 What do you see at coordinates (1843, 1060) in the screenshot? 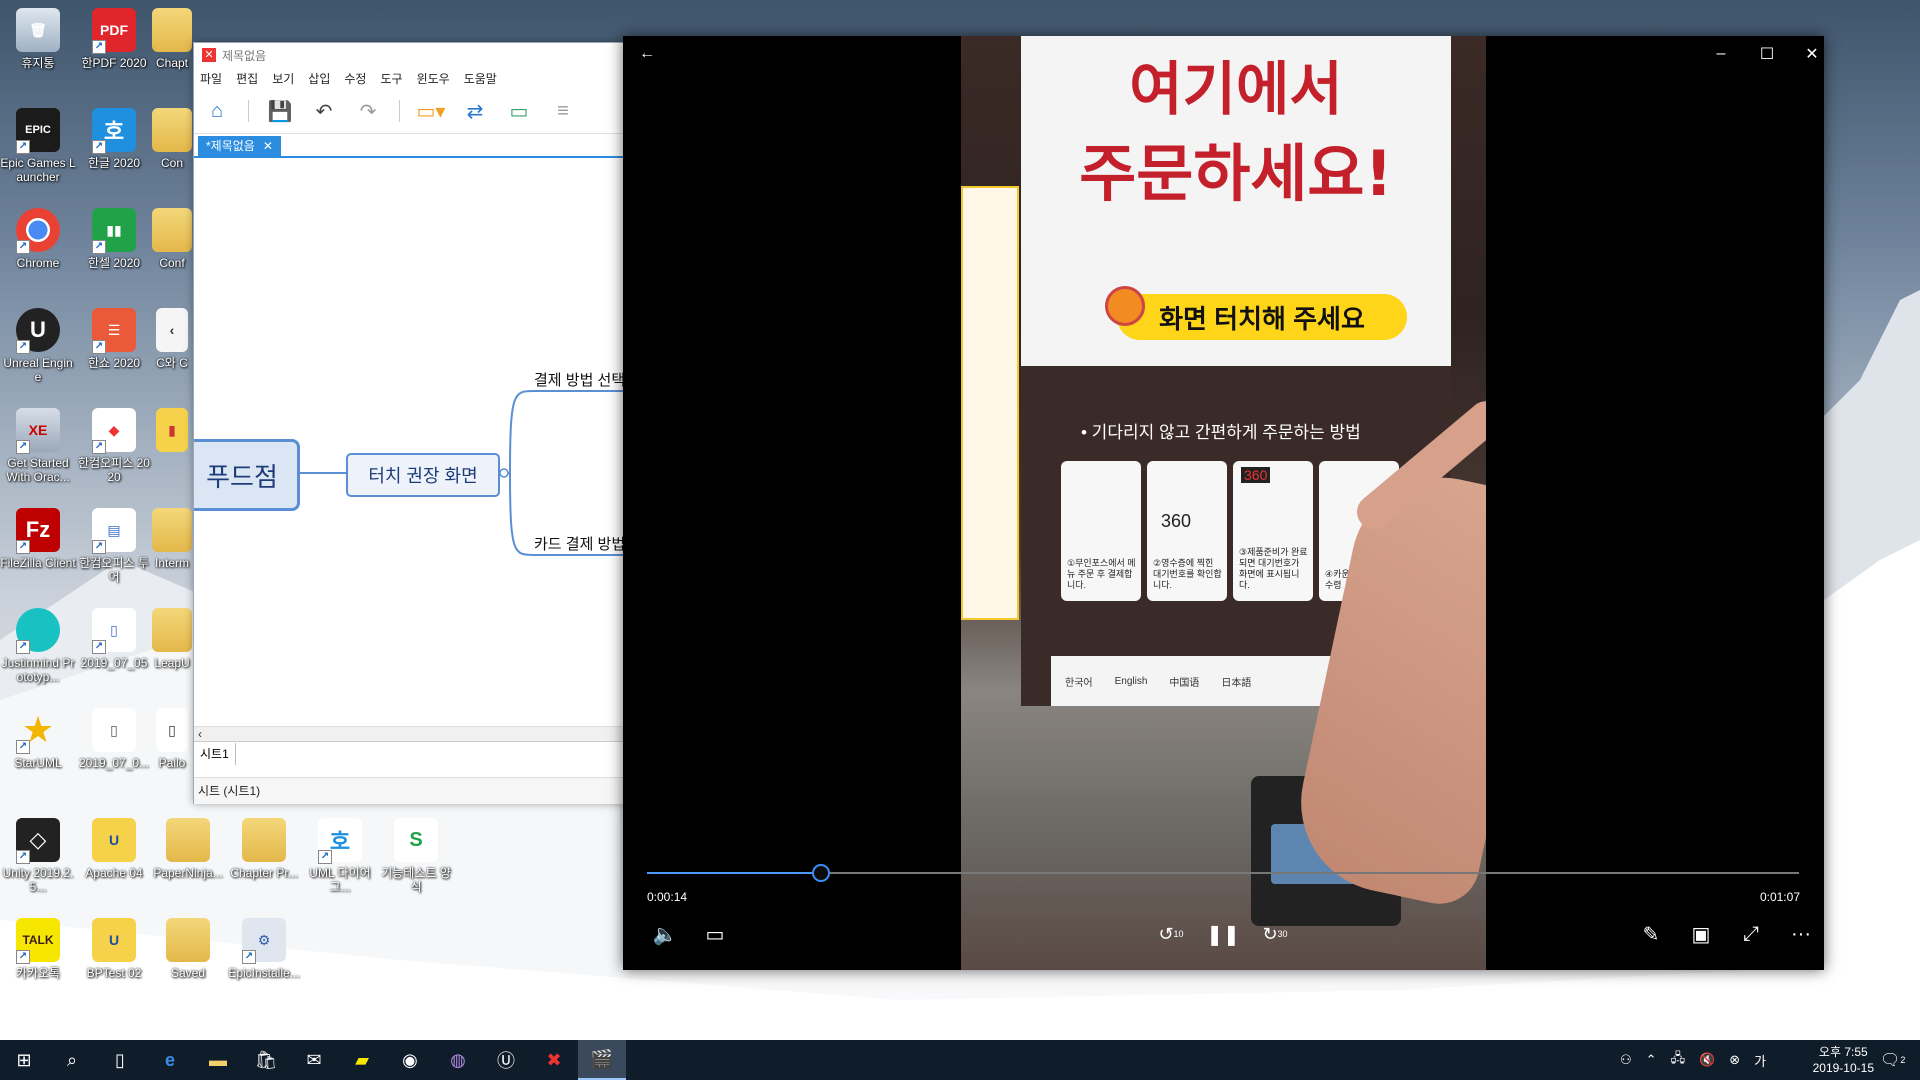
I see `clock: 오후 7:55 2019-10-15` at bounding box center [1843, 1060].